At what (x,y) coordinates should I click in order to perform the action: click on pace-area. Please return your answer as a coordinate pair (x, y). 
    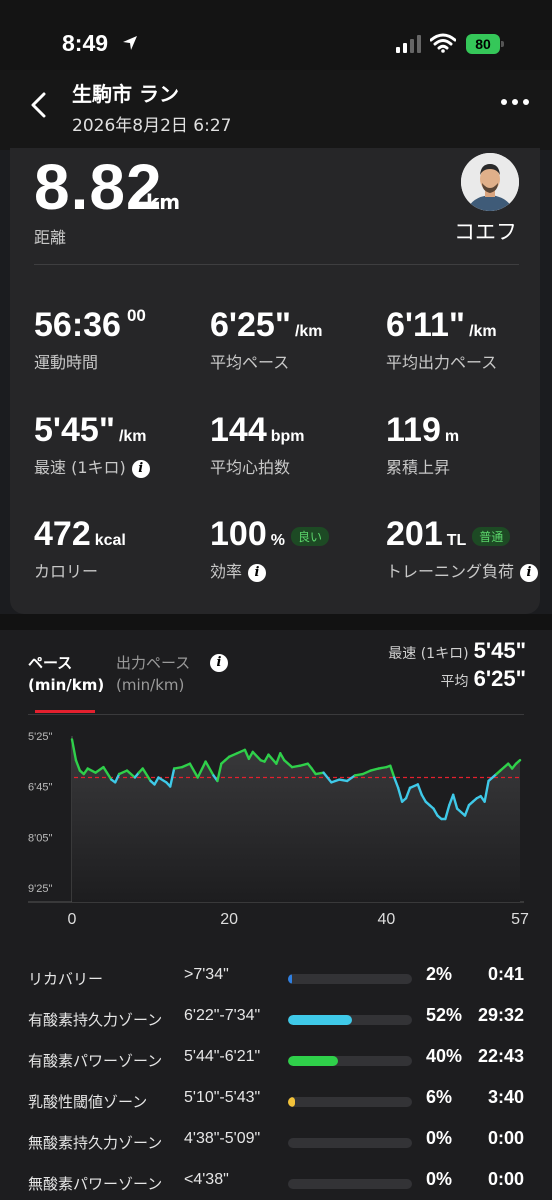
    Looking at the image, I should click on (296, 820).